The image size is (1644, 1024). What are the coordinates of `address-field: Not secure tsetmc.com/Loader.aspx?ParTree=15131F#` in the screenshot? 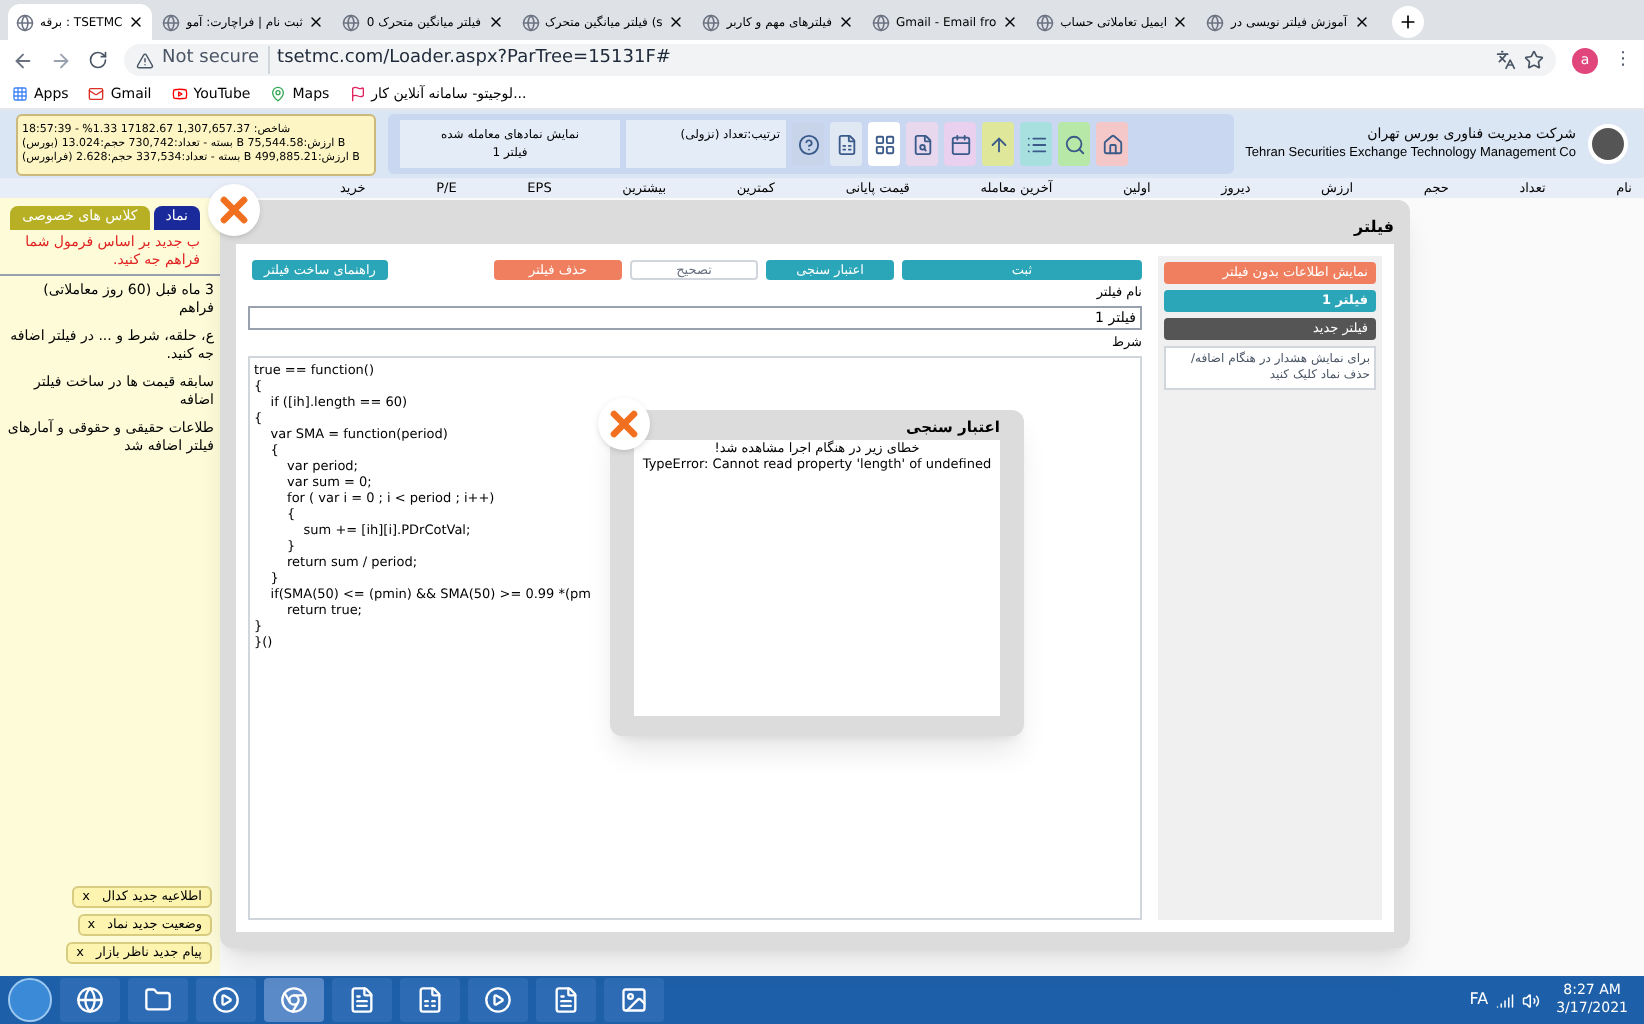 It's located at (840, 60).